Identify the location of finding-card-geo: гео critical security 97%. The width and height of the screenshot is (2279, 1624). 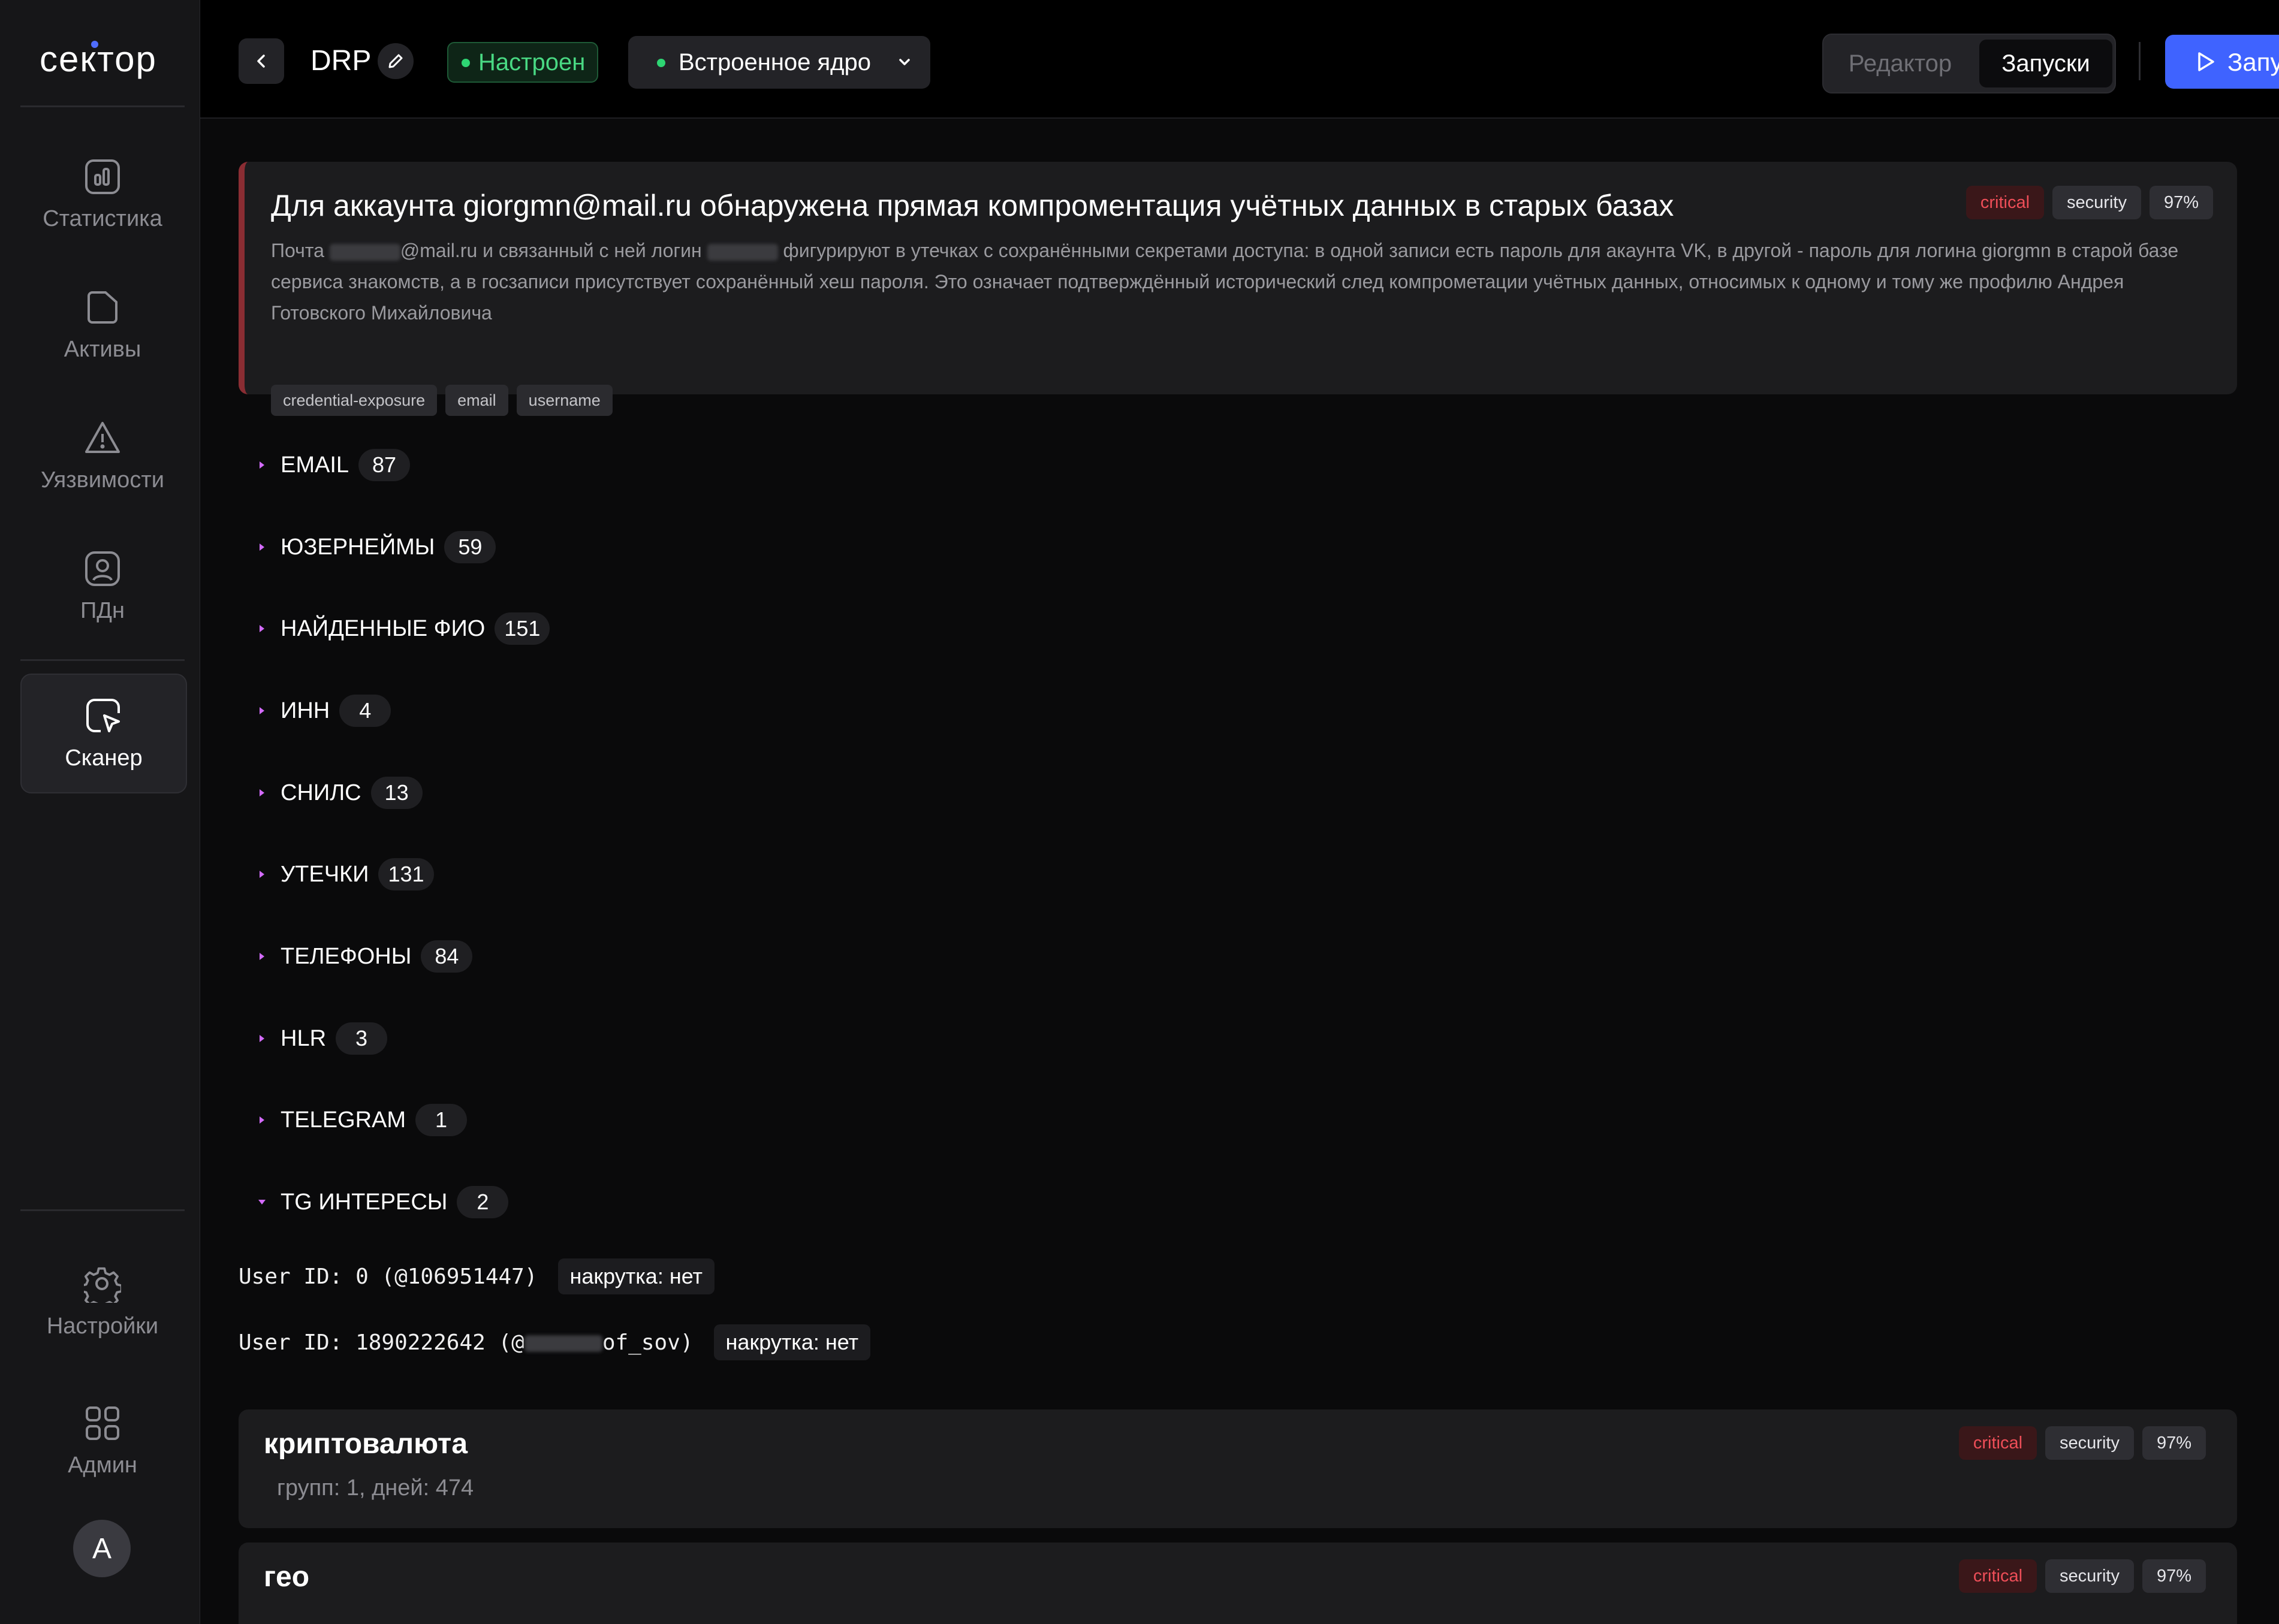
(1238, 1584).